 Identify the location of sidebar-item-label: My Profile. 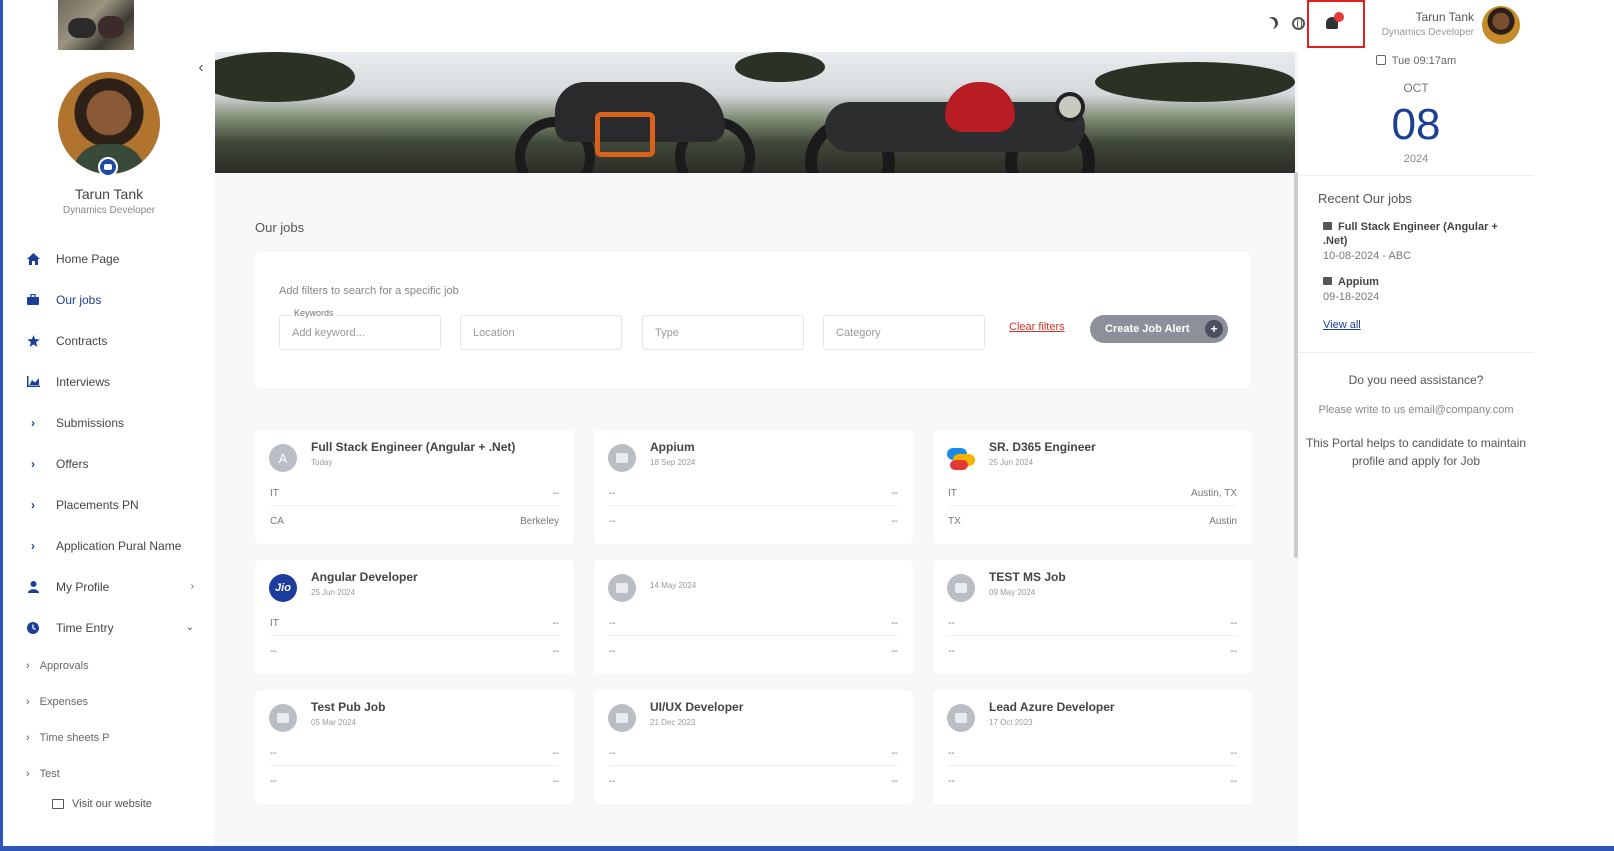
(83, 586).